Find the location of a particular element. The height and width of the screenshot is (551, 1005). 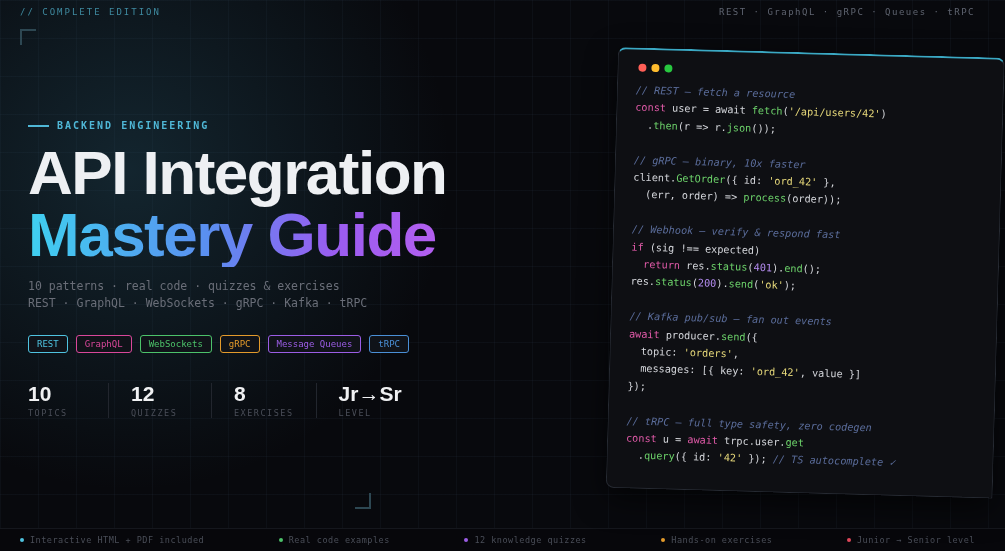

feature-label: Junior → Senior level is located at coordinates (916, 540).